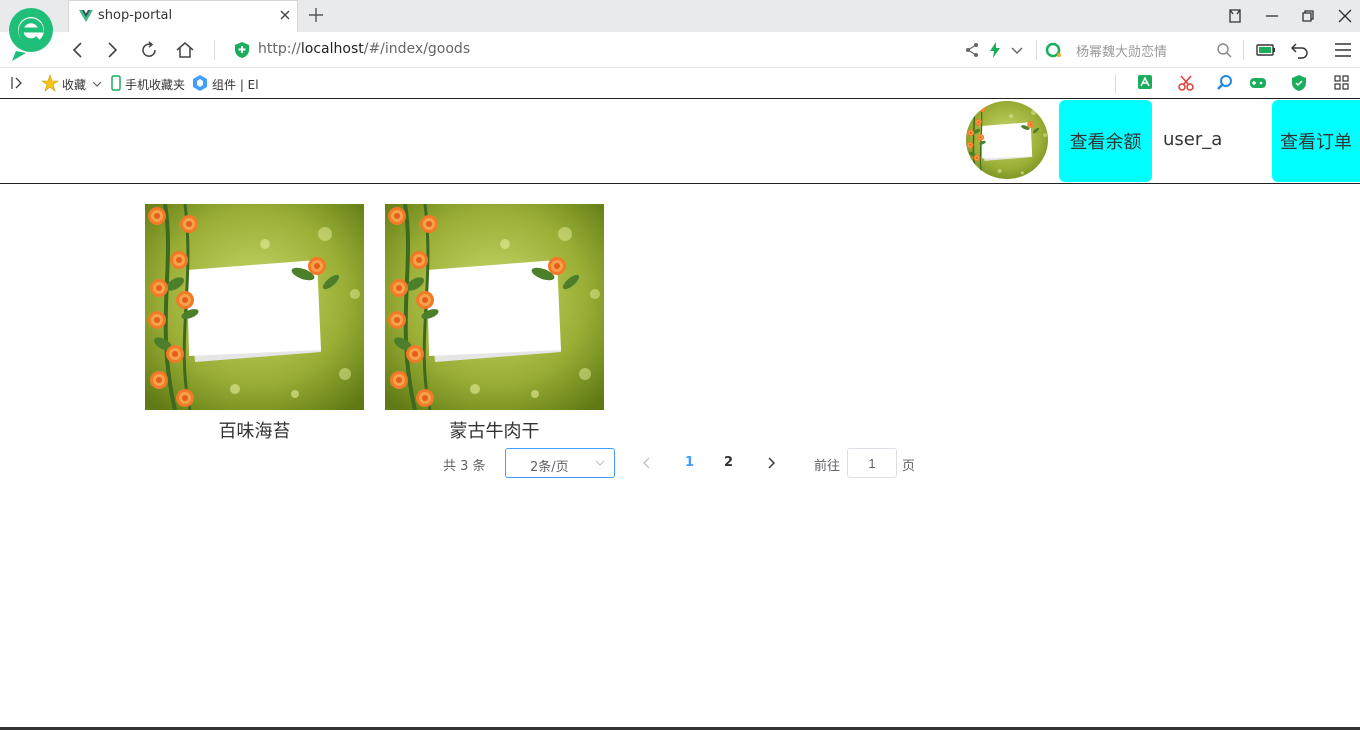 The height and width of the screenshot is (730, 1360). Describe the element at coordinates (728, 462) in the screenshot. I see `page-2-button: 2` at that location.